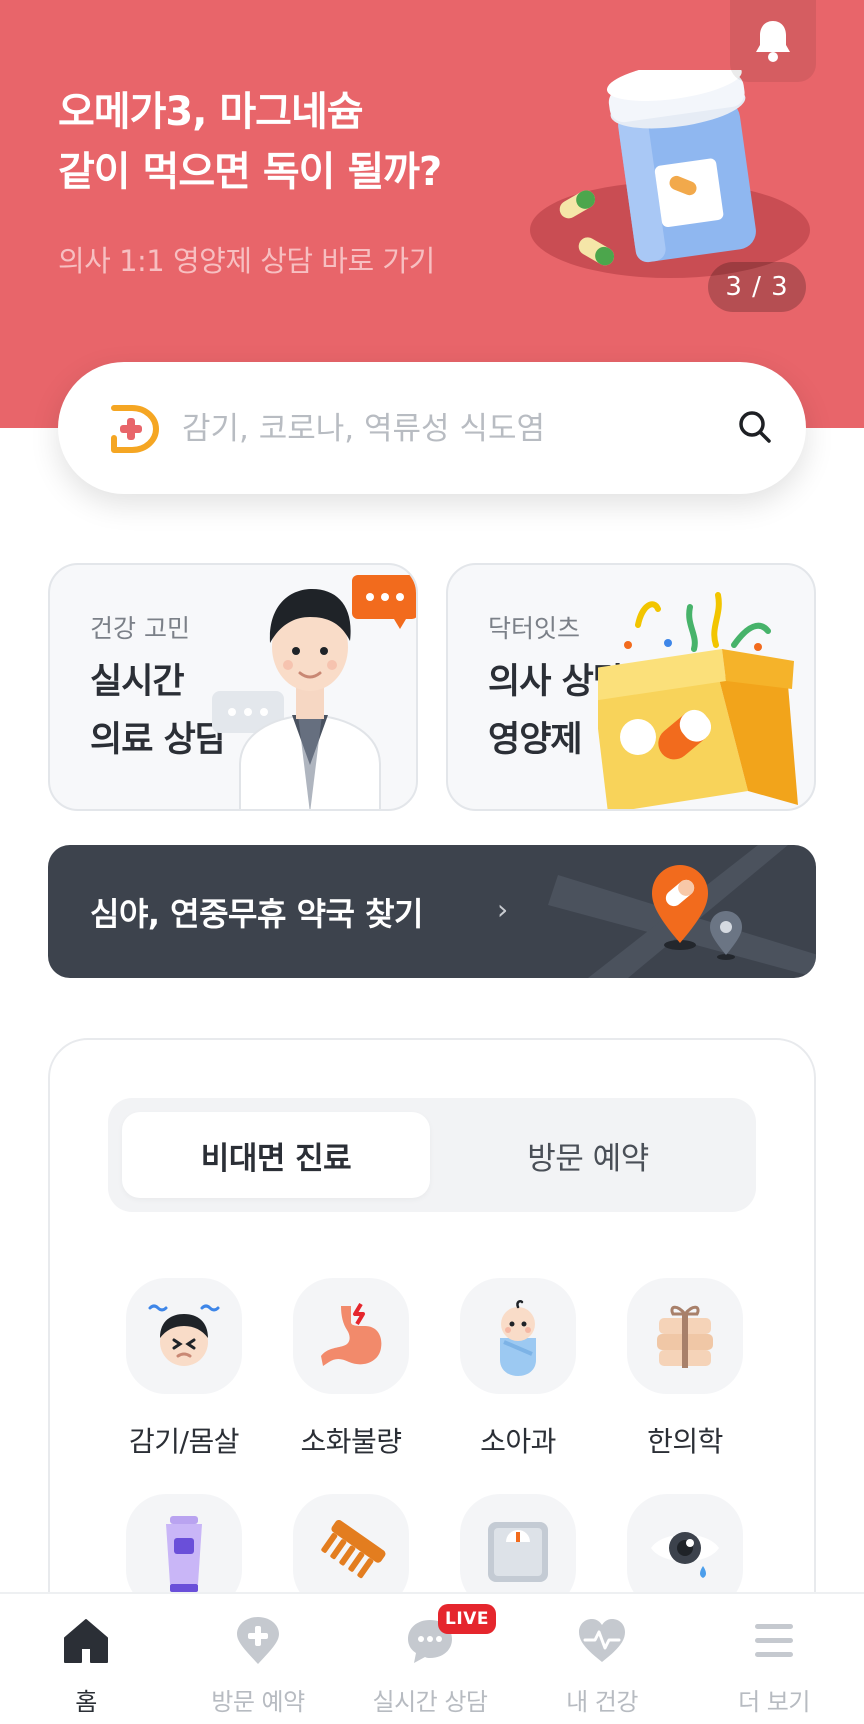 This screenshot has width=864, height=1724. Describe the element at coordinates (314, 692) in the screenshot. I see `doctor-illustration-icon` at that location.